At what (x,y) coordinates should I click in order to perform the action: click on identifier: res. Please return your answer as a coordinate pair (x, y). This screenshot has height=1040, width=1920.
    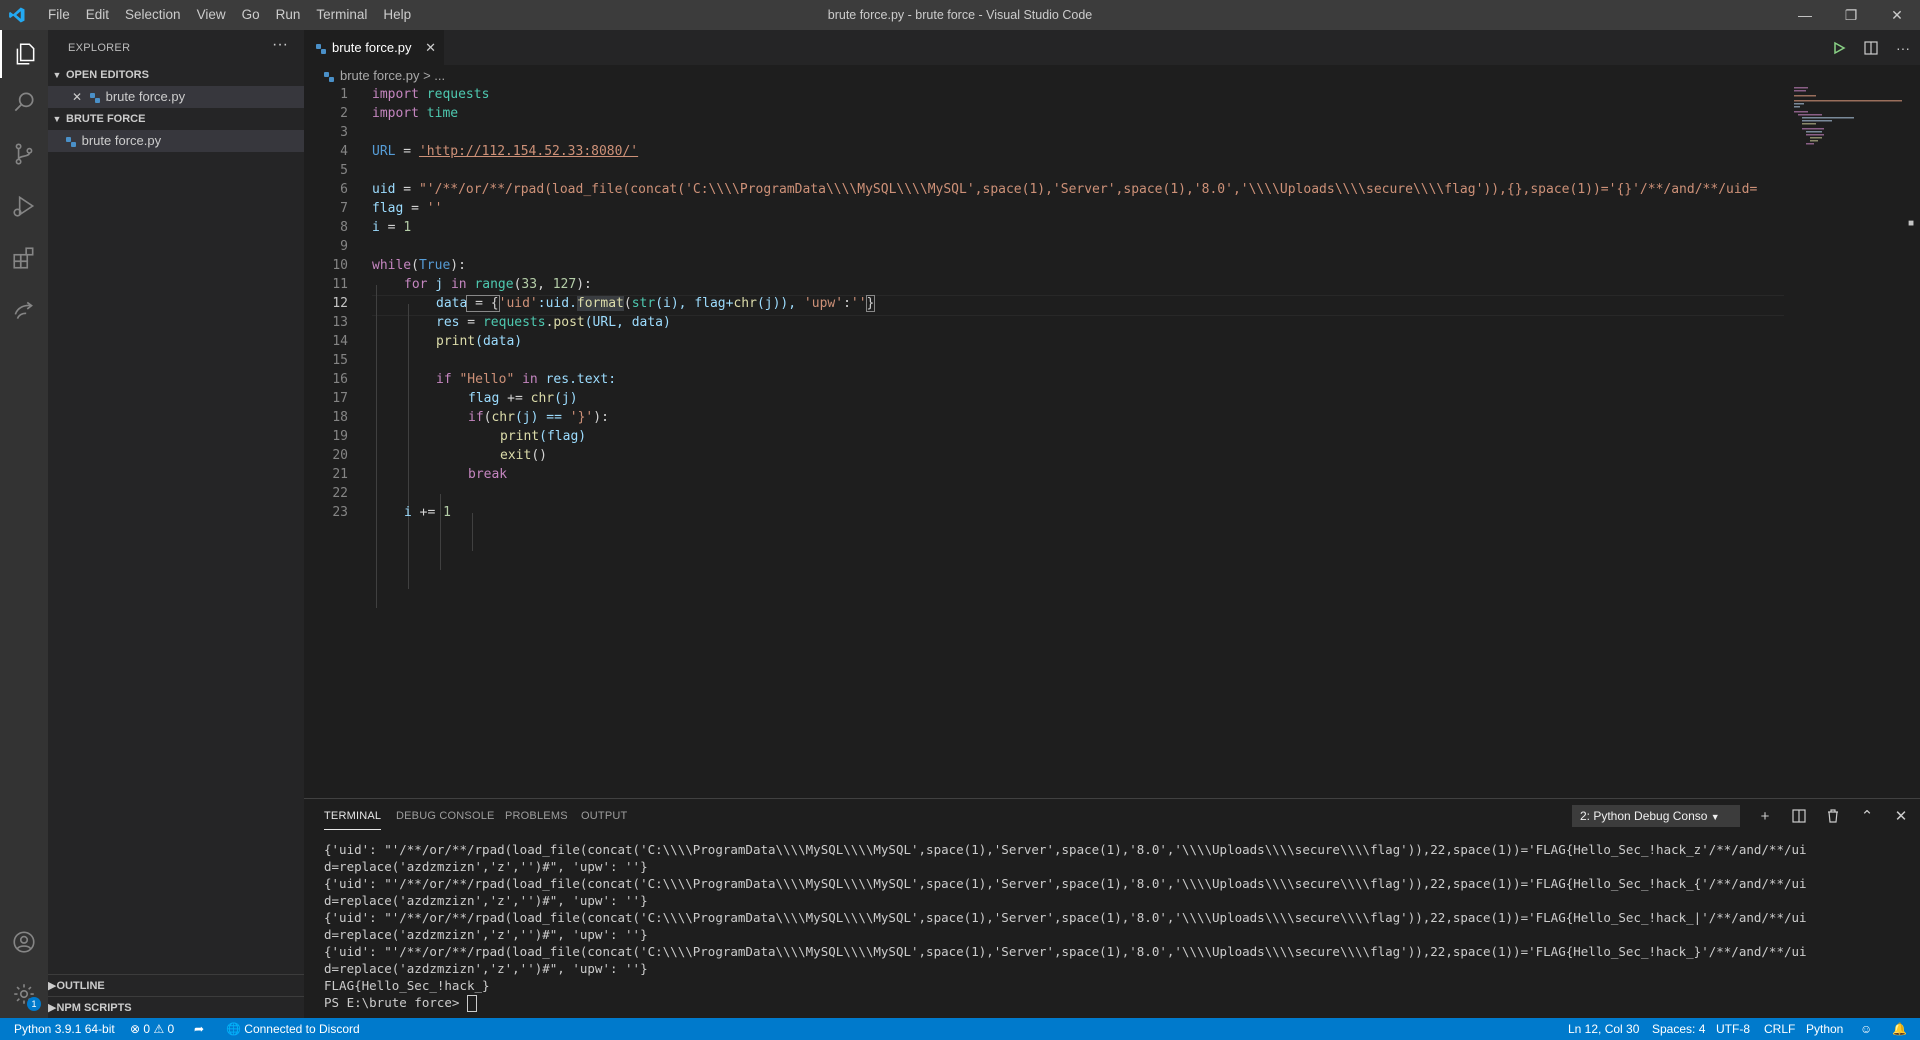
    Looking at the image, I should click on (448, 322).